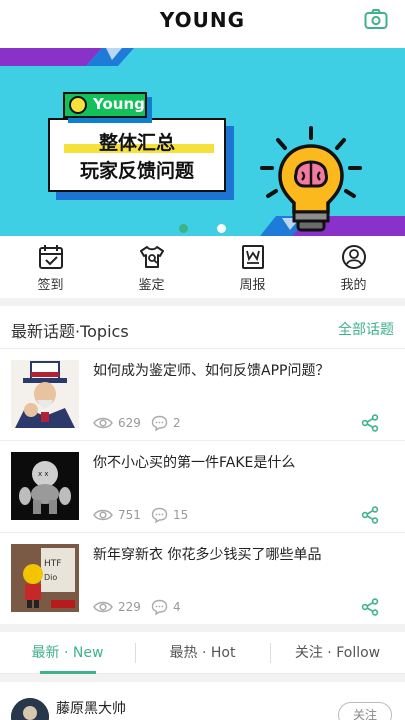 The width and height of the screenshot is (405, 720). What do you see at coordinates (136, 171) in the screenshot?
I see `banner-line-2: 玩家反馈问题` at bounding box center [136, 171].